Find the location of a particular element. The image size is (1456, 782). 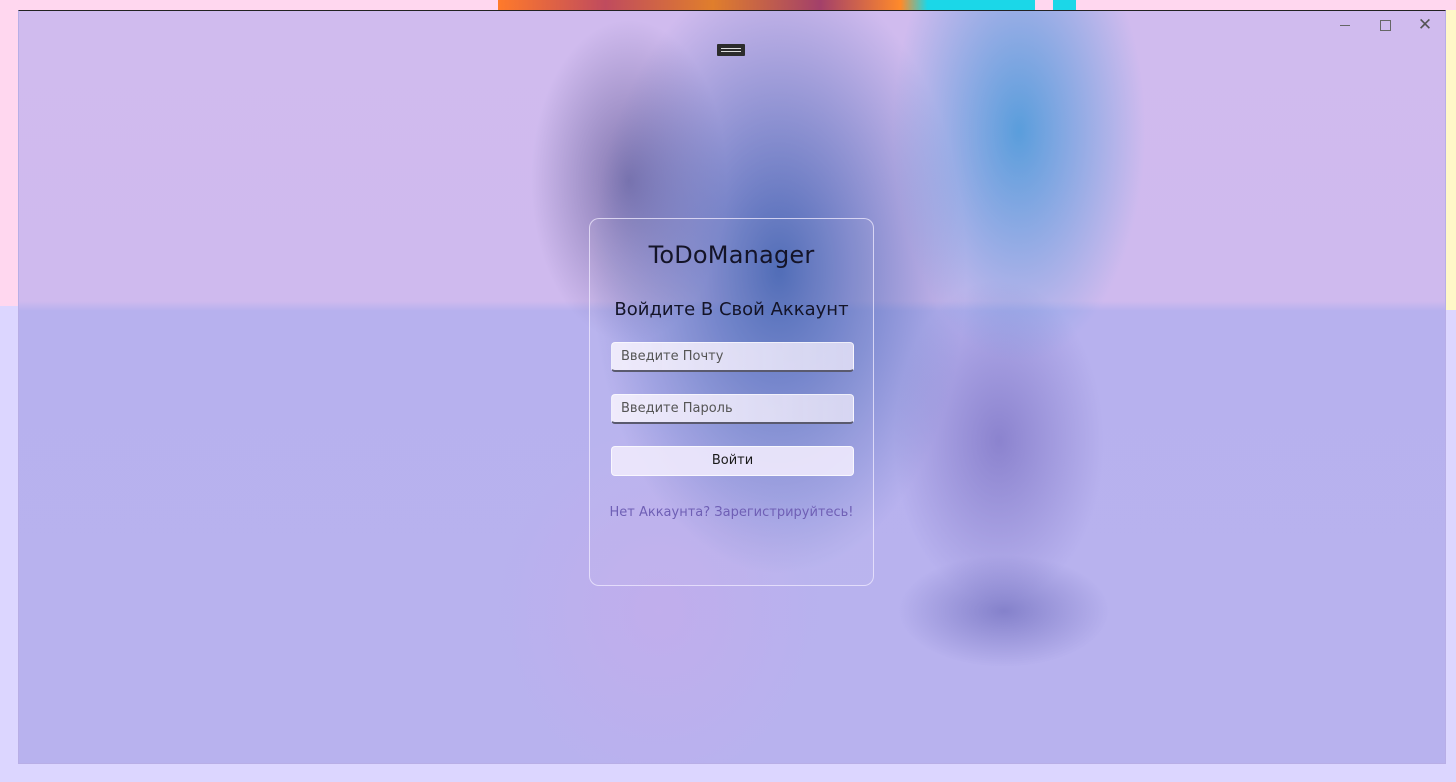

drag-handle-icon is located at coordinates (731, 50).